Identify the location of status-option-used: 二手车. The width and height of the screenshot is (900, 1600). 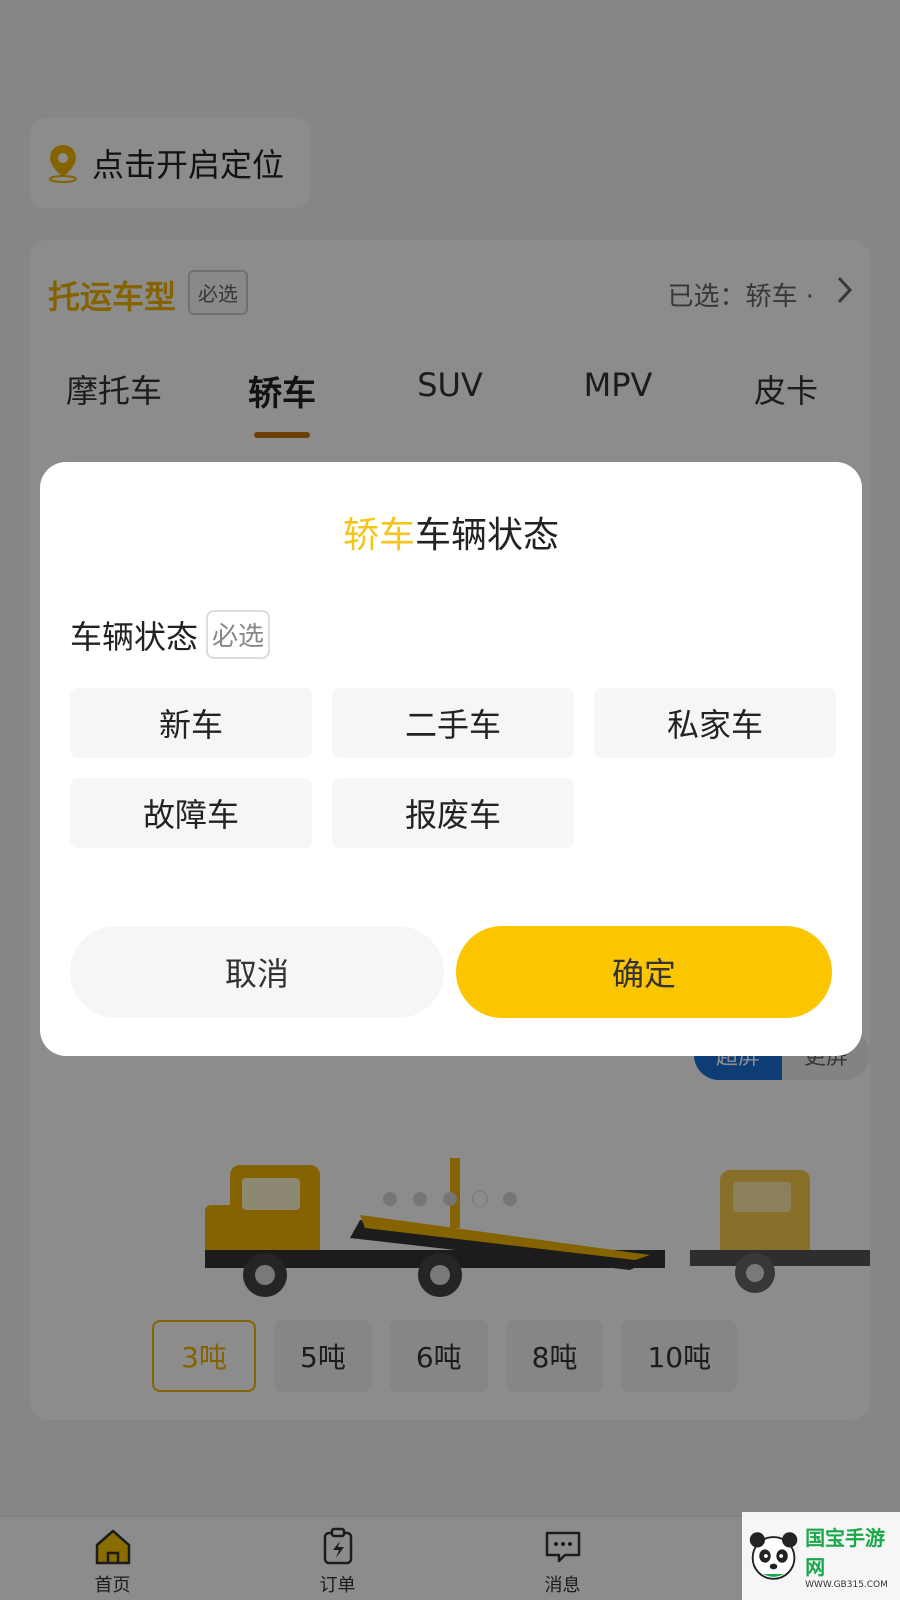
(453, 723).